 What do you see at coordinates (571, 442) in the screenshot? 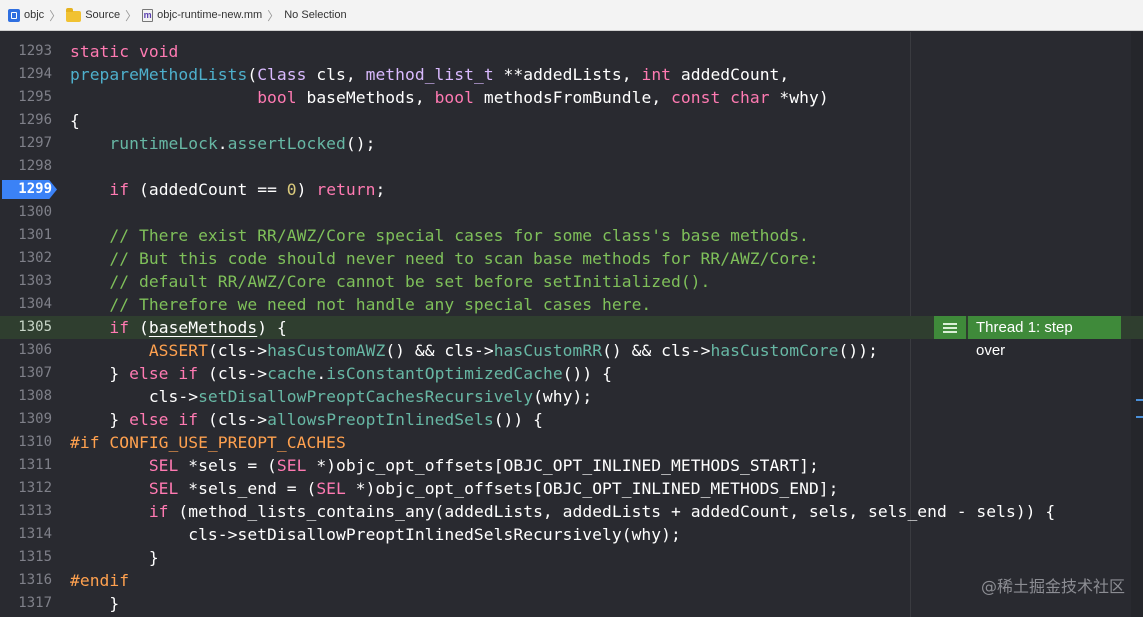
I see `code-line: 1310 #if CONFIG_USE_PREOPT_CACHES` at bounding box center [571, 442].